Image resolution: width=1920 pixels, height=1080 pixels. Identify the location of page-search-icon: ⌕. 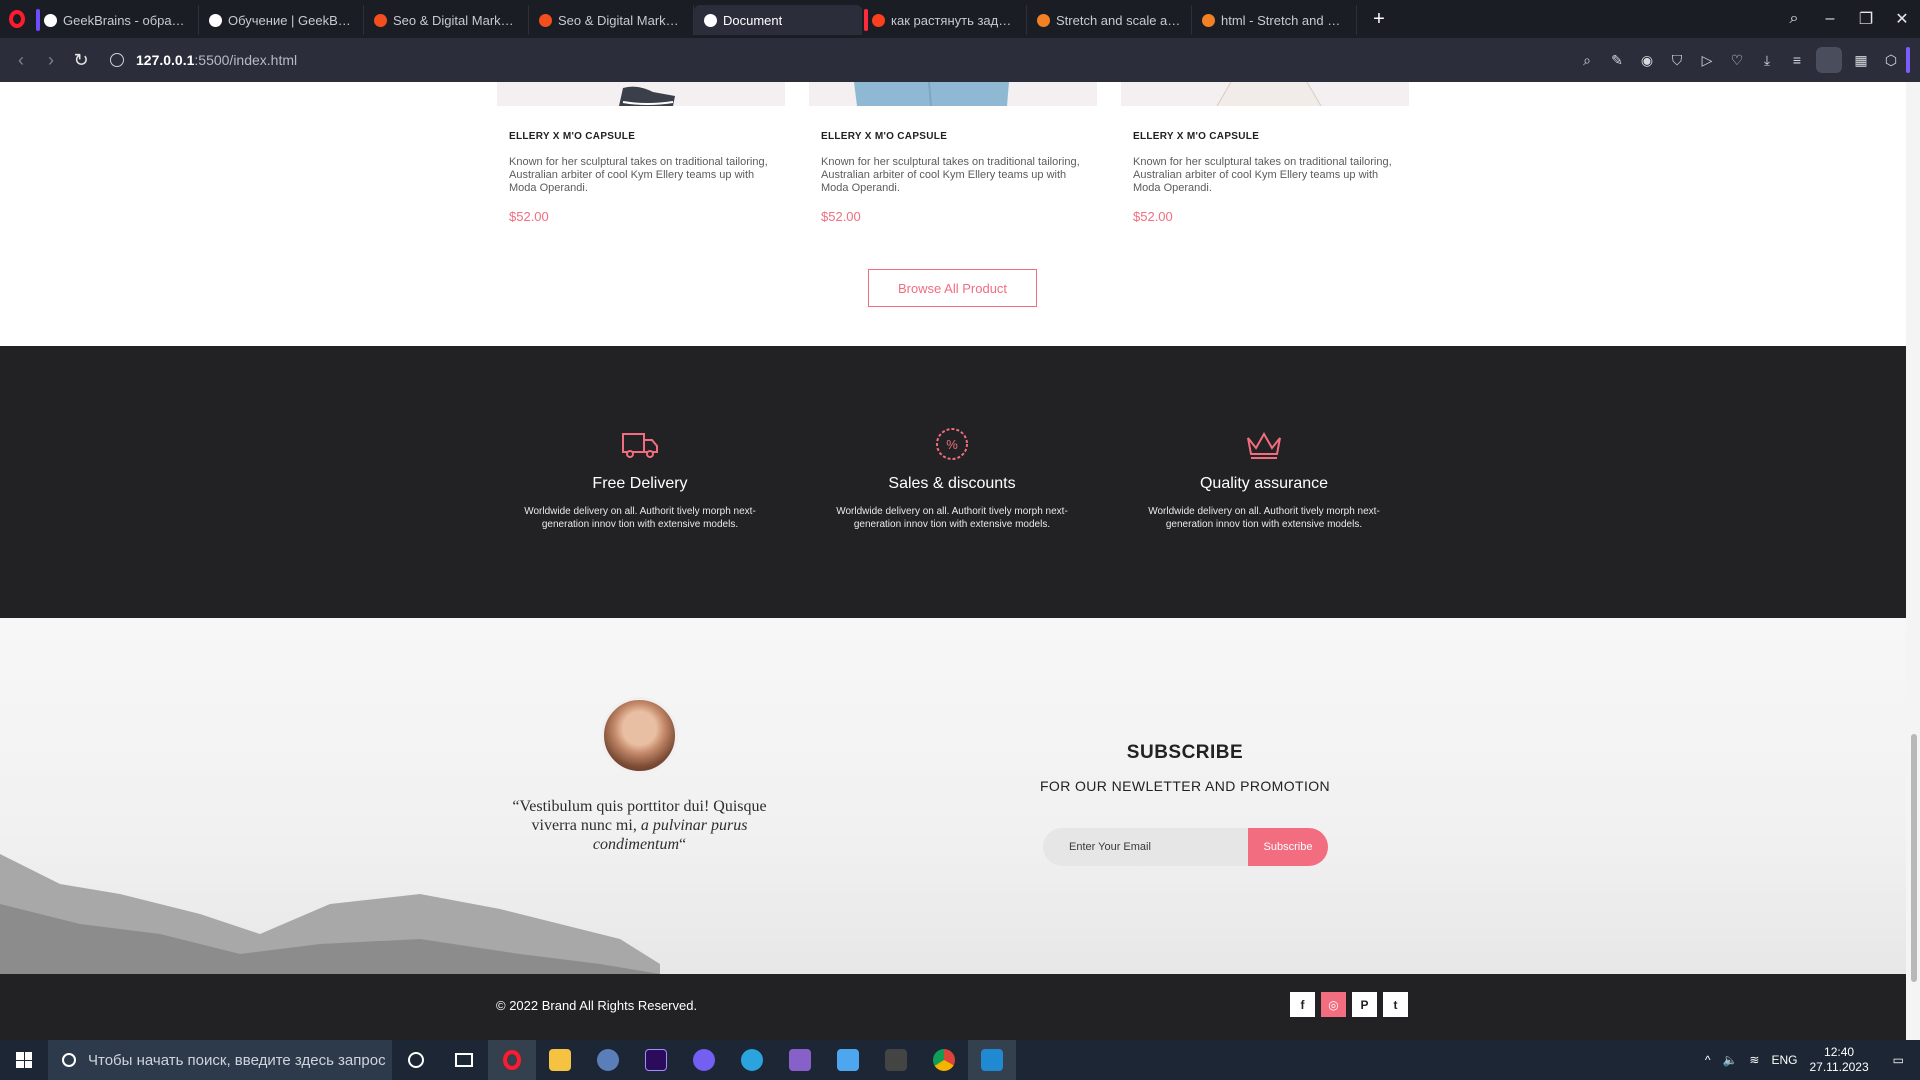
(1587, 60).